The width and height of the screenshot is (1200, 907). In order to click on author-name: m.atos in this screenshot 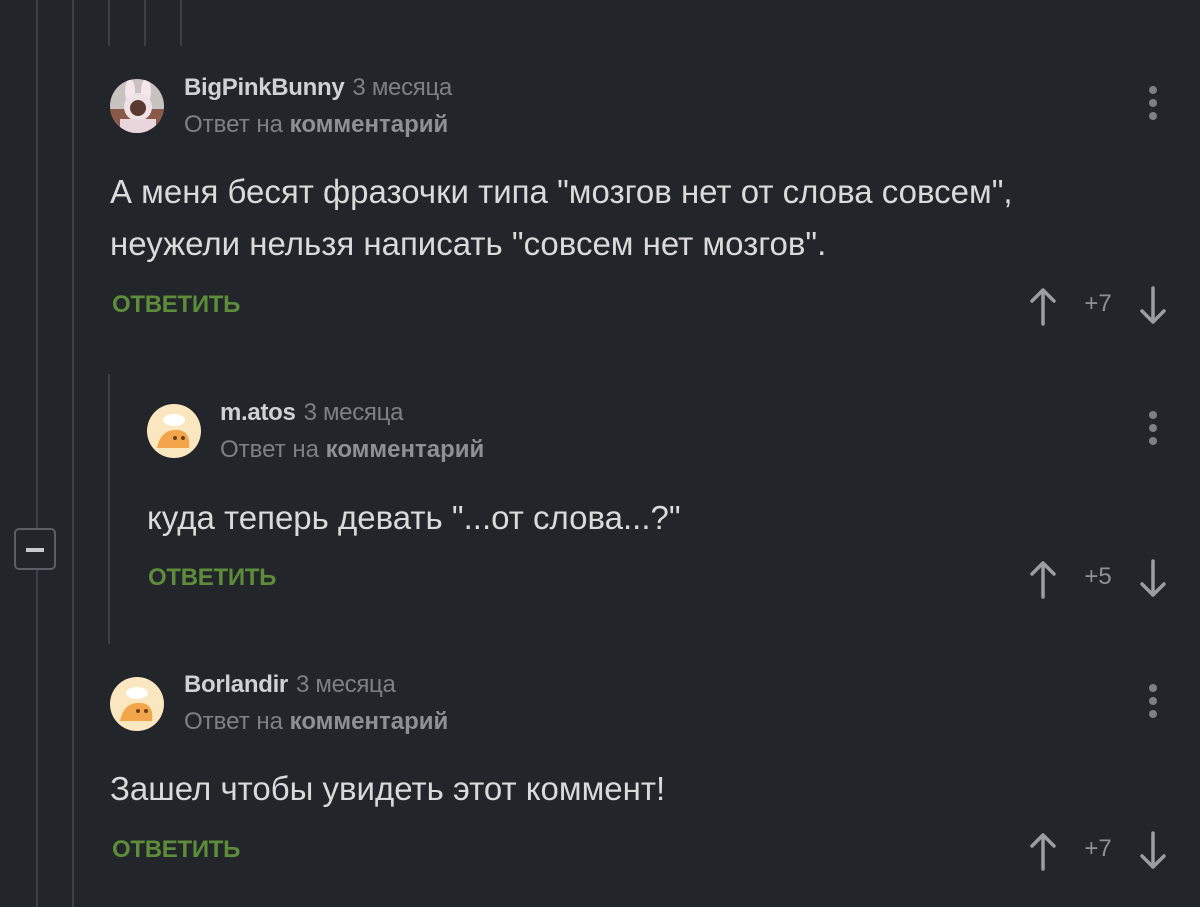, I will do `click(258, 412)`.